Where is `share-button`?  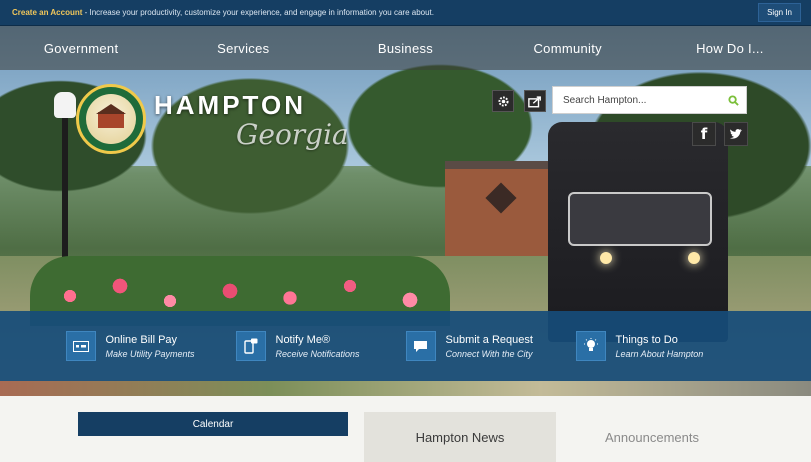 share-button is located at coordinates (535, 101).